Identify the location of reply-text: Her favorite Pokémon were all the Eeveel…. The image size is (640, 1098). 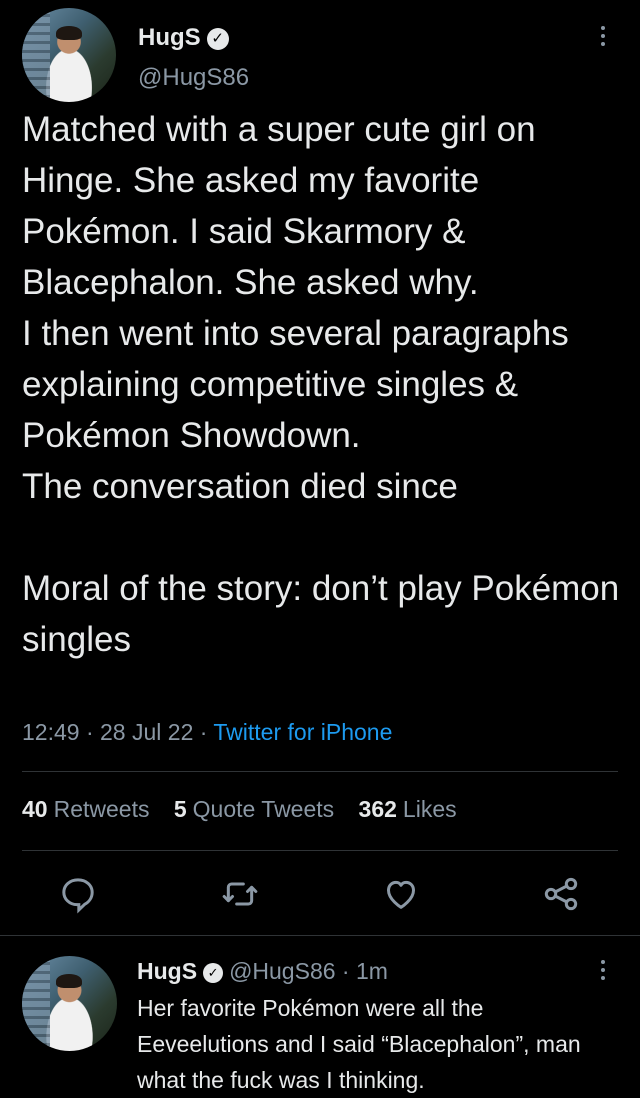
(359, 1044).